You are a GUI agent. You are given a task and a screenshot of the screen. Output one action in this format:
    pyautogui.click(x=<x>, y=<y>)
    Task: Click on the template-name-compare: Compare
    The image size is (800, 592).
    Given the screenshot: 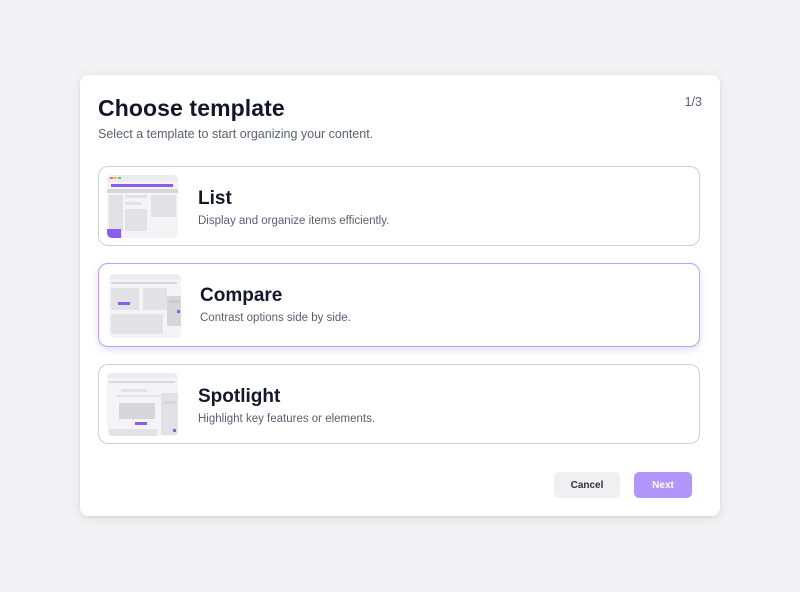 What is the action you would take?
    pyautogui.click(x=241, y=295)
    